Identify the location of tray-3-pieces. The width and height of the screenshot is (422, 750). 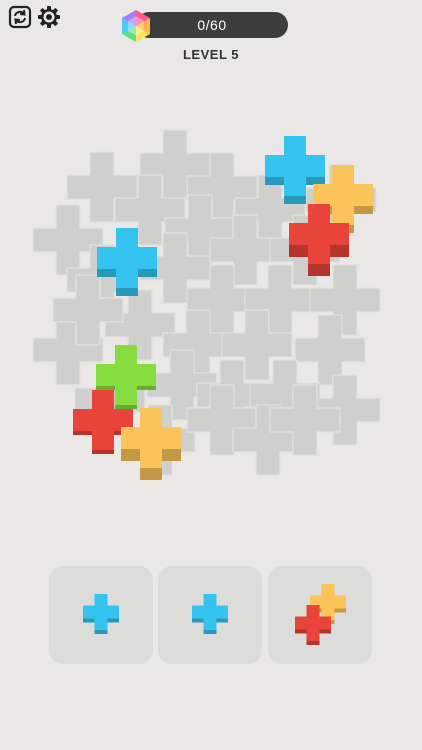
(320, 615).